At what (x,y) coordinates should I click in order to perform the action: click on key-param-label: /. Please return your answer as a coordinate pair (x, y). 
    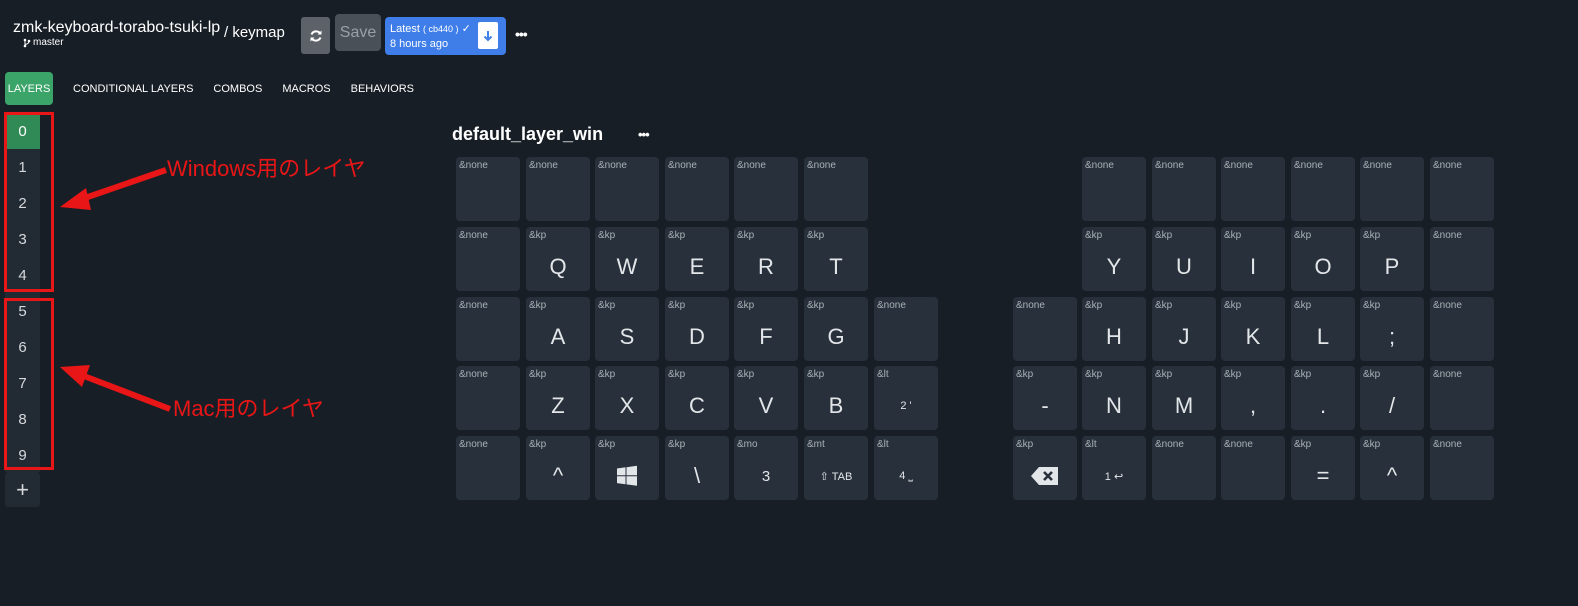
    Looking at the image, I should click on (1392, 405).